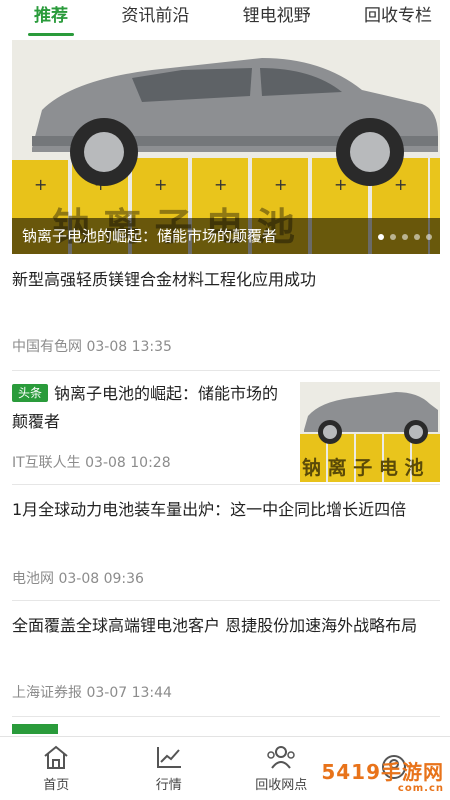  What do you see at coordinates (101, 579) in the screenshot?
I see `news-time: 03-08 09:36` at bounding box center [101, 579].